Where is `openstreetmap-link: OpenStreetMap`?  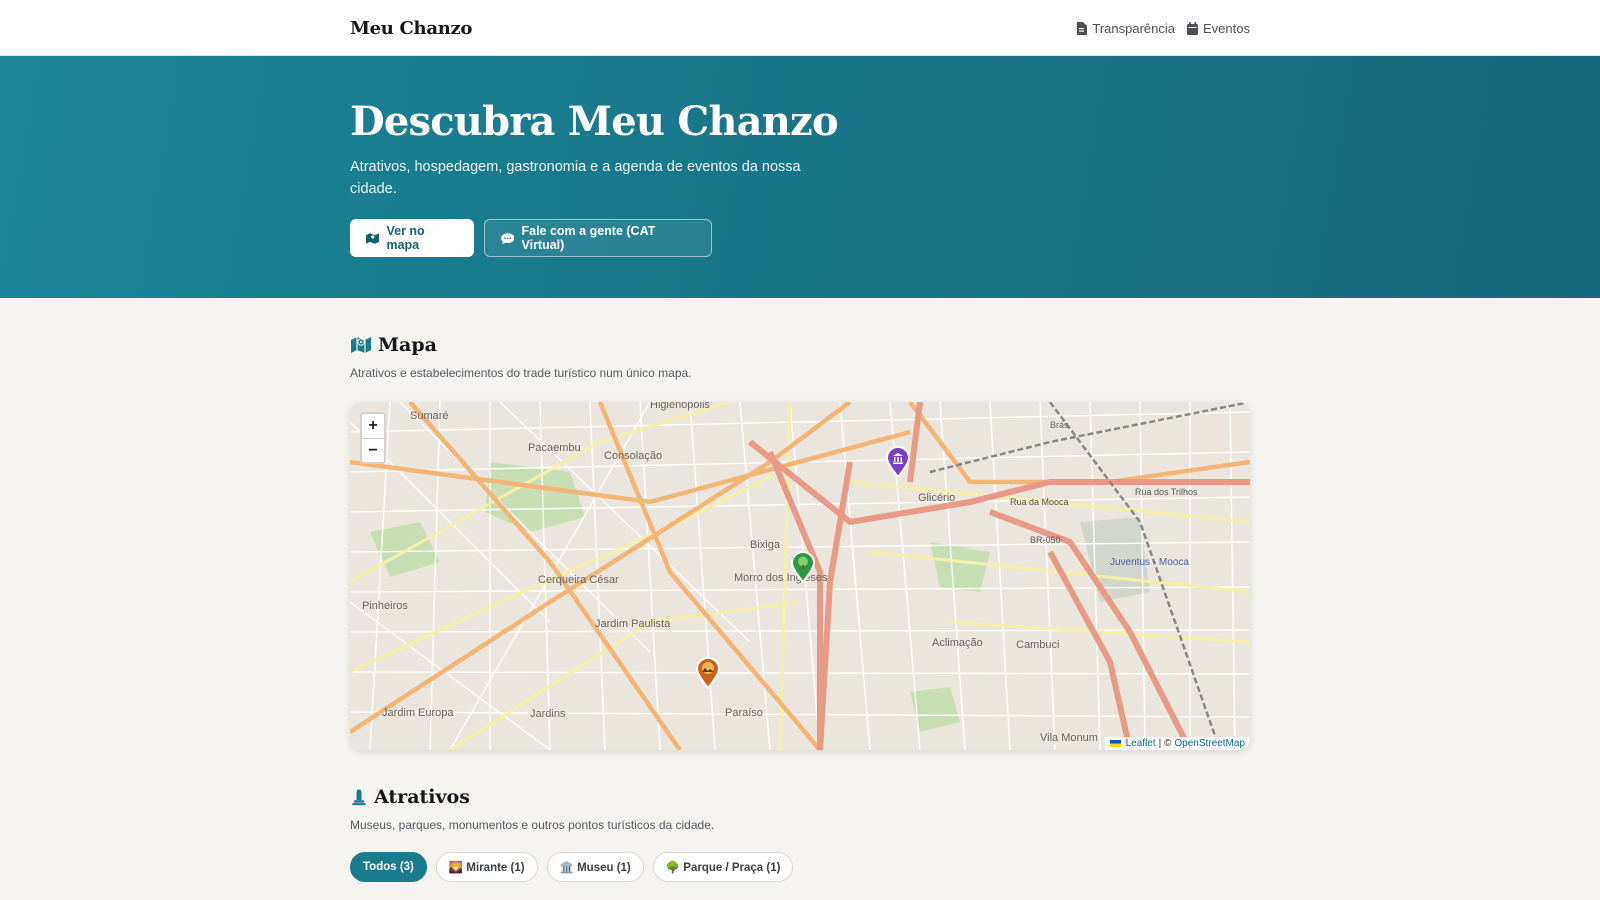
openstreetmap-link: OpenStreetMap is located at coordinates (1209, 743).